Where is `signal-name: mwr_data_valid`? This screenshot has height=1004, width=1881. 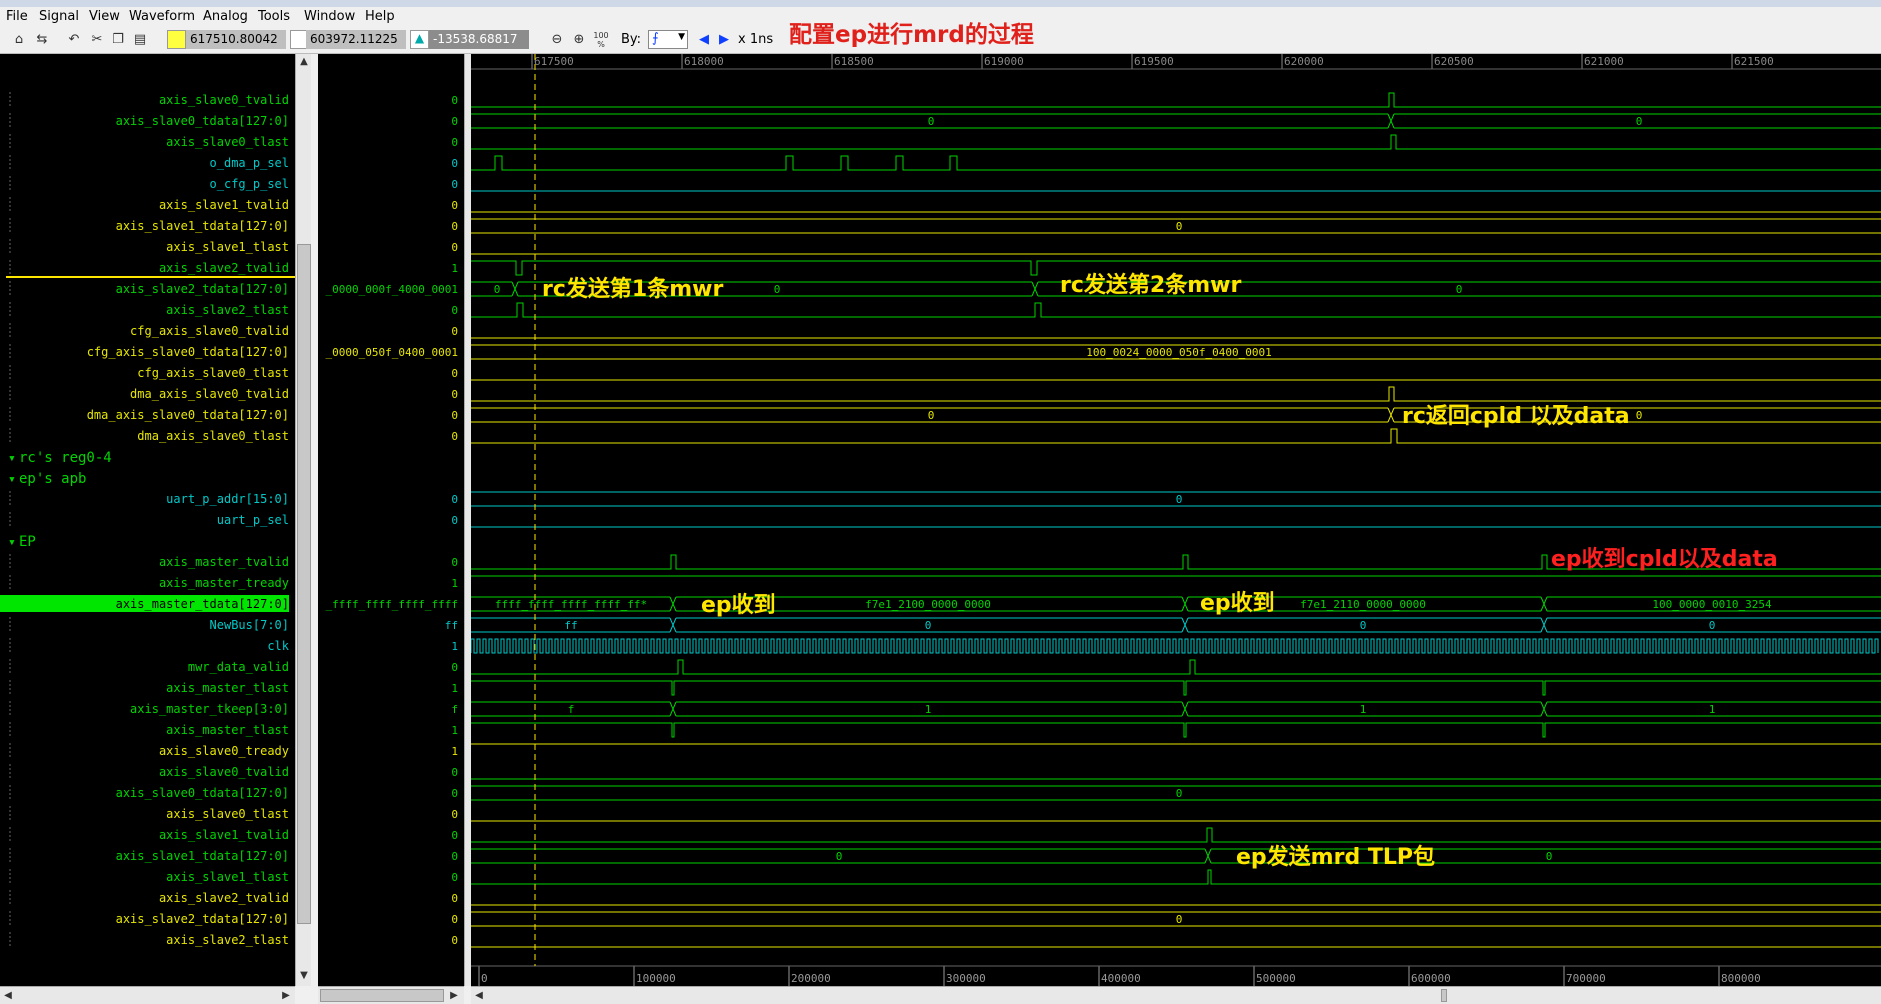 signal-name: mwr_data_valid is located at coordinates (238, 667).